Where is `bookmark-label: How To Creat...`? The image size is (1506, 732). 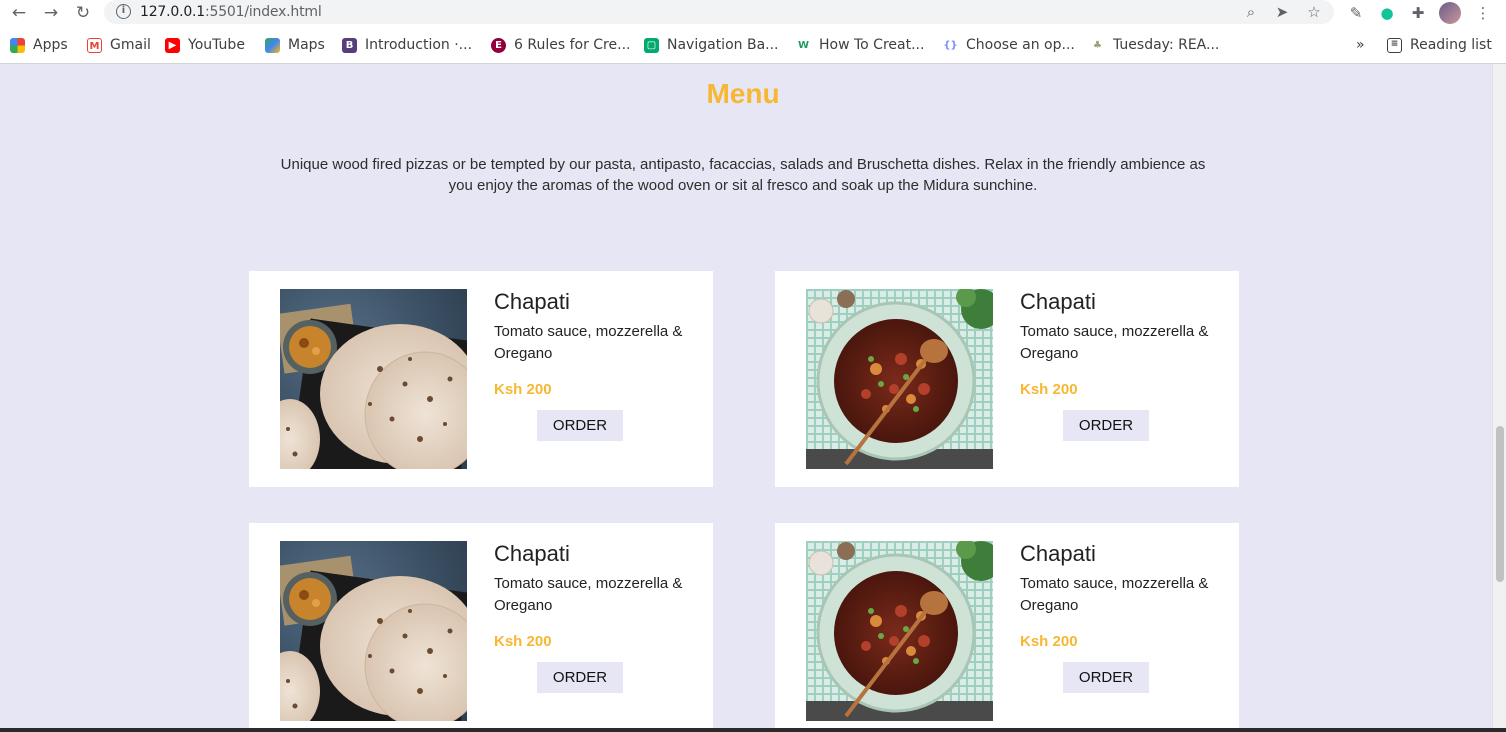
bookmark-label: How To Creat... is located at coordinates (872, 45).